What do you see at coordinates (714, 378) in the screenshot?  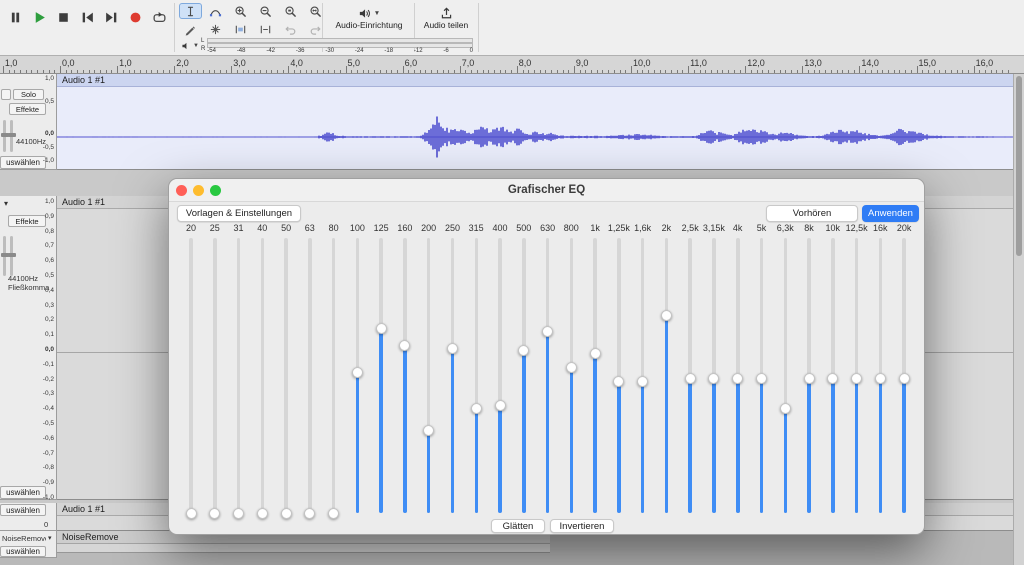 I see `eq-slider-handle-3,15k` at bounding box center [714, 378].